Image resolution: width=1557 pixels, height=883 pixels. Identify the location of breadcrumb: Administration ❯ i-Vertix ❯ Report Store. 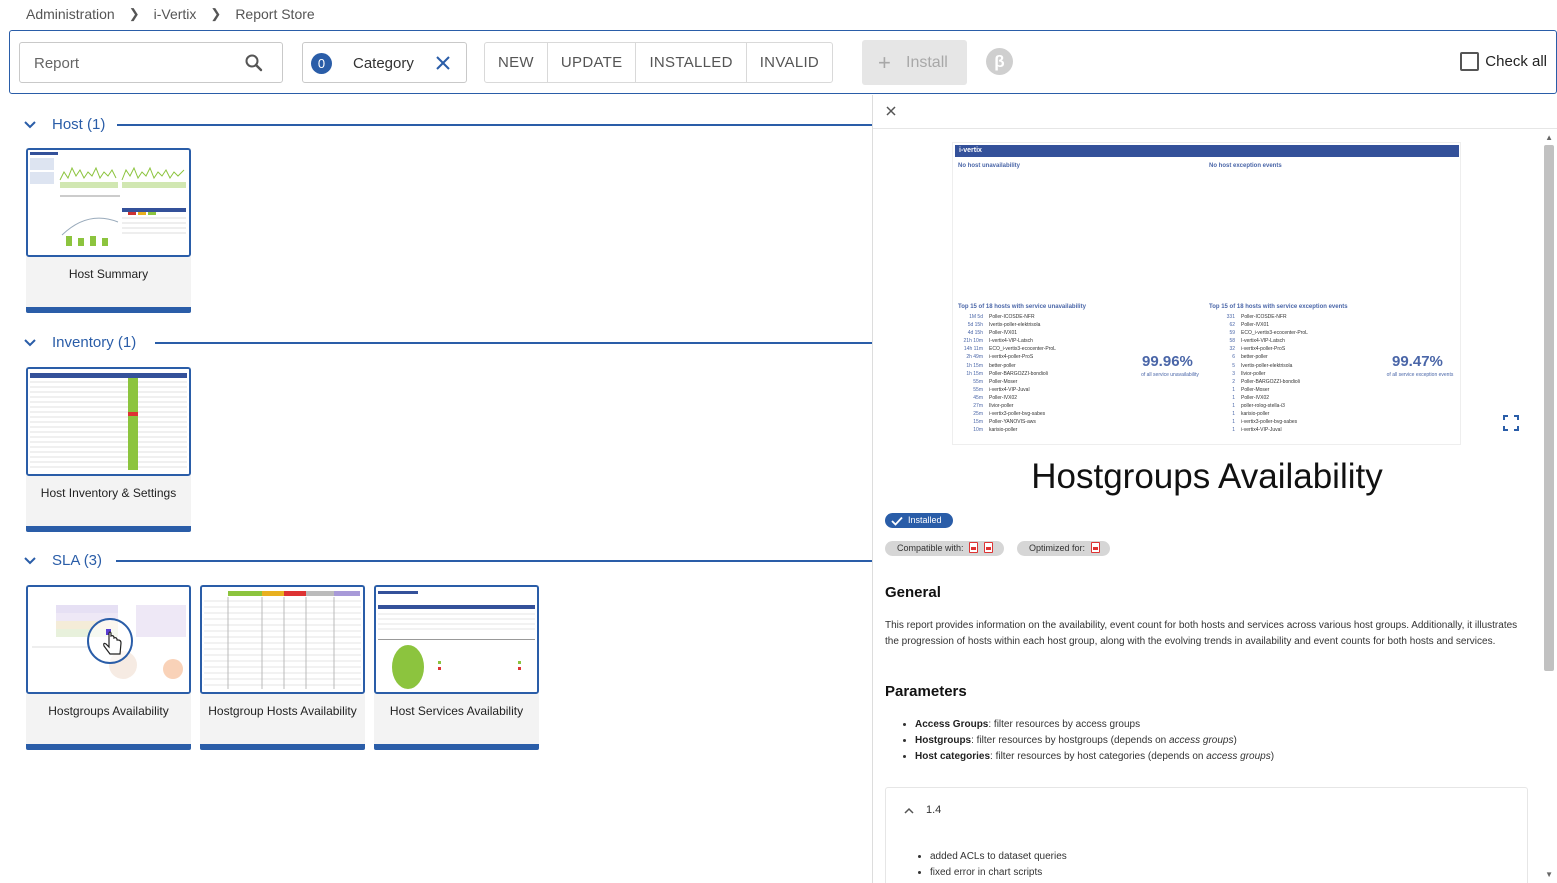
(170, 14).